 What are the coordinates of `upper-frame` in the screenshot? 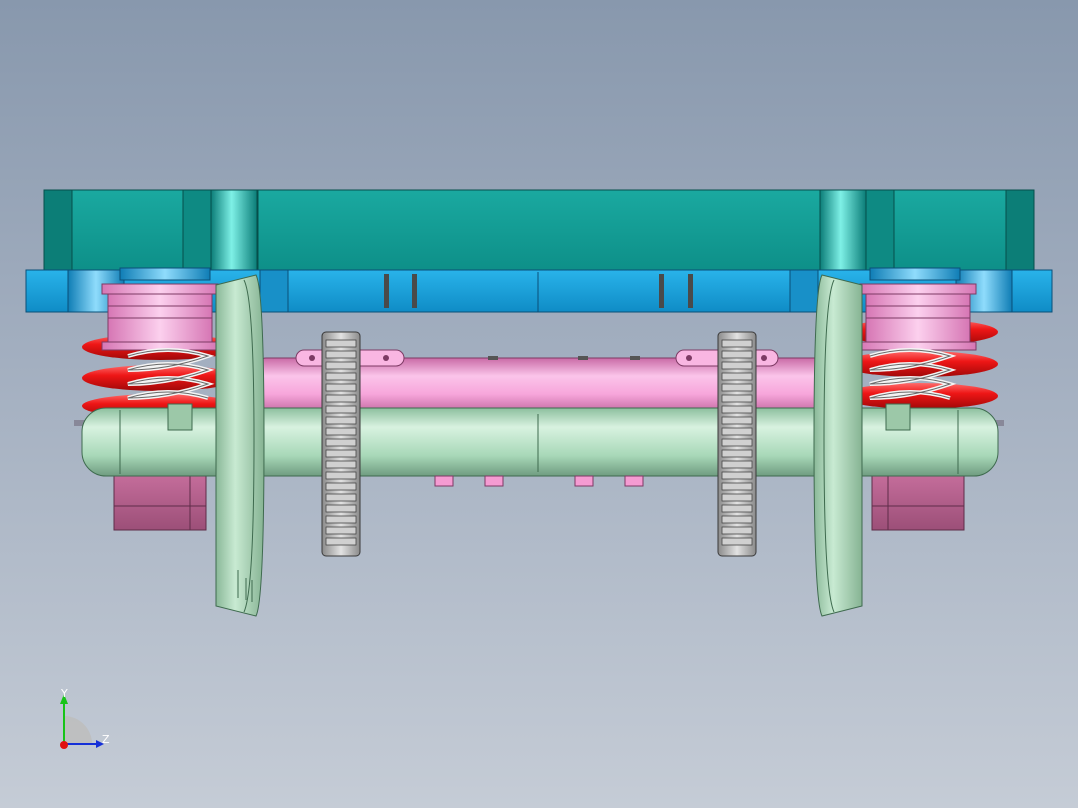 It's located at (539, 231).